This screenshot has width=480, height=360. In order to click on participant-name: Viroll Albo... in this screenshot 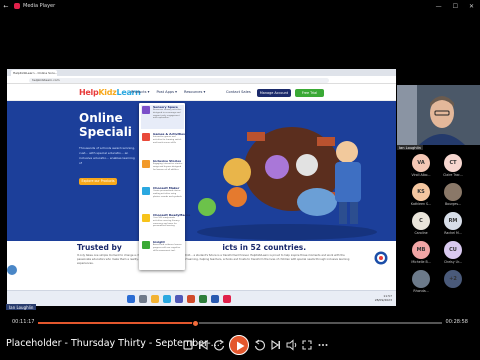, I will do `click(421, 175)`.